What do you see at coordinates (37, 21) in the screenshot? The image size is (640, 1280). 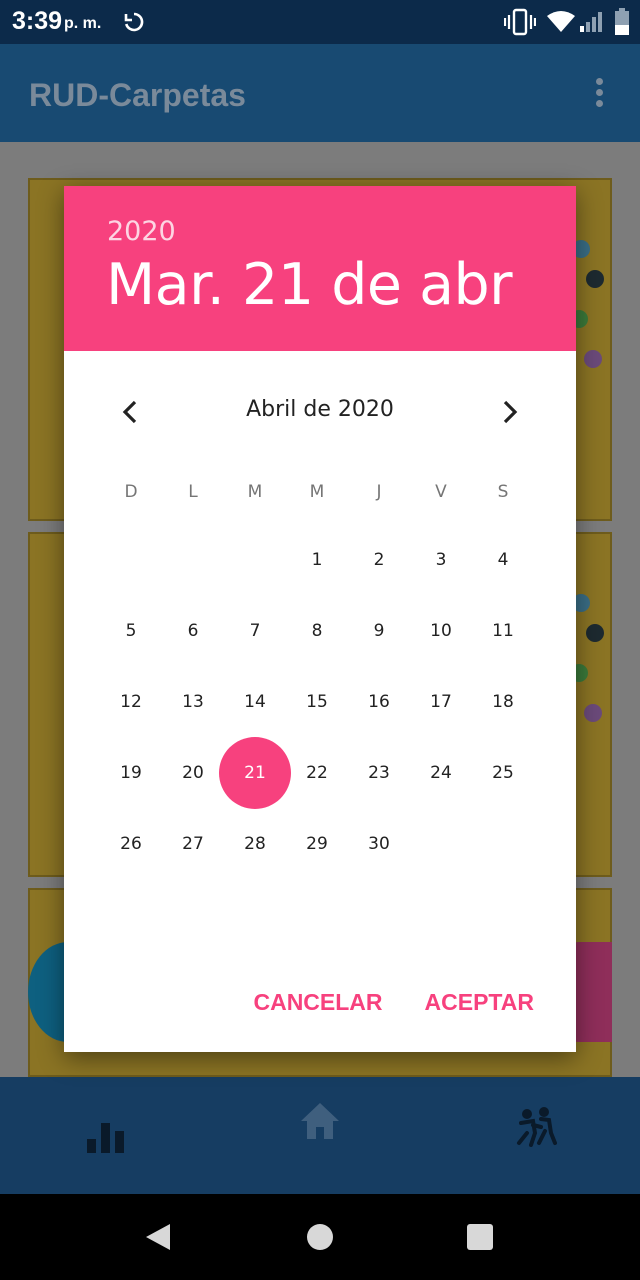 I see `status-time: 3:39` at bounding box center [37, 21].